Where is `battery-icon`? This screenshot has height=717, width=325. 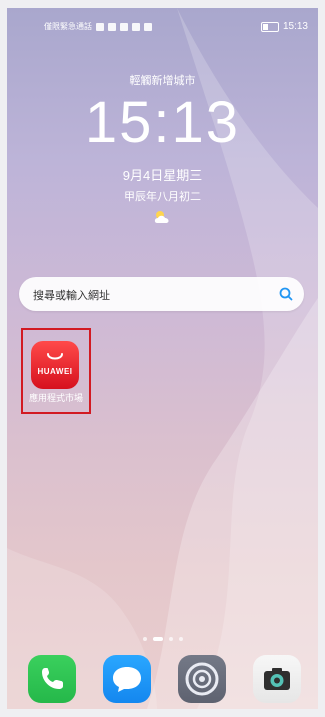 battery-icon is located at coordinates (269, 26).